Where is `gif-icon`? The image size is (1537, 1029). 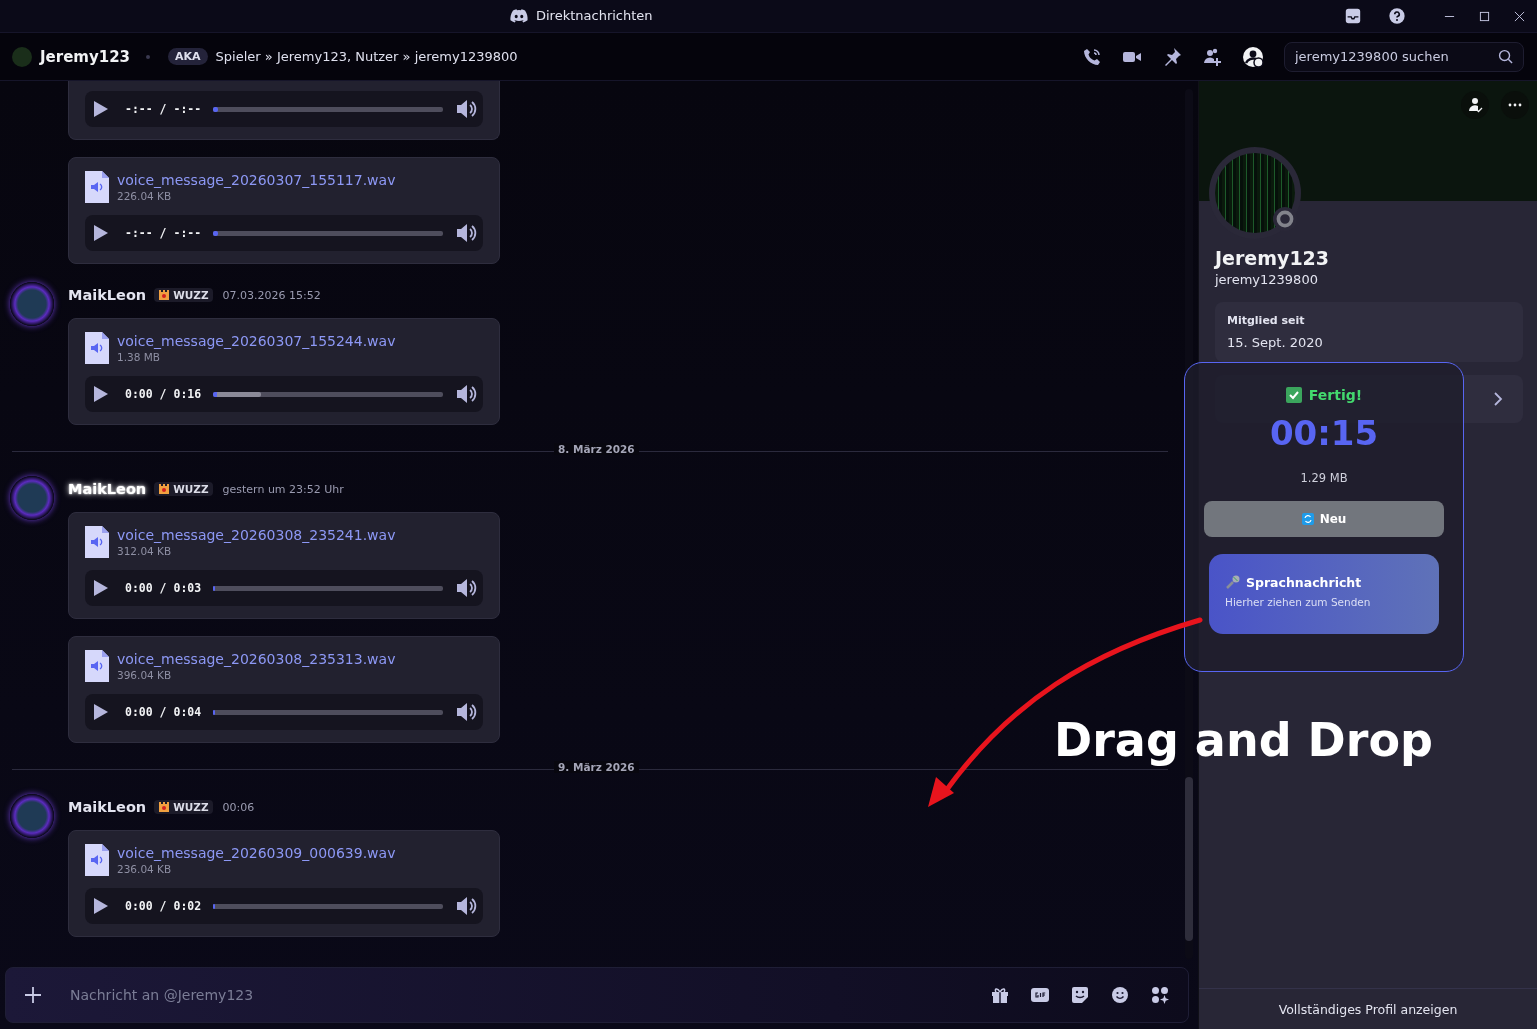 gif-icon is located at coordinates (1040, 995).